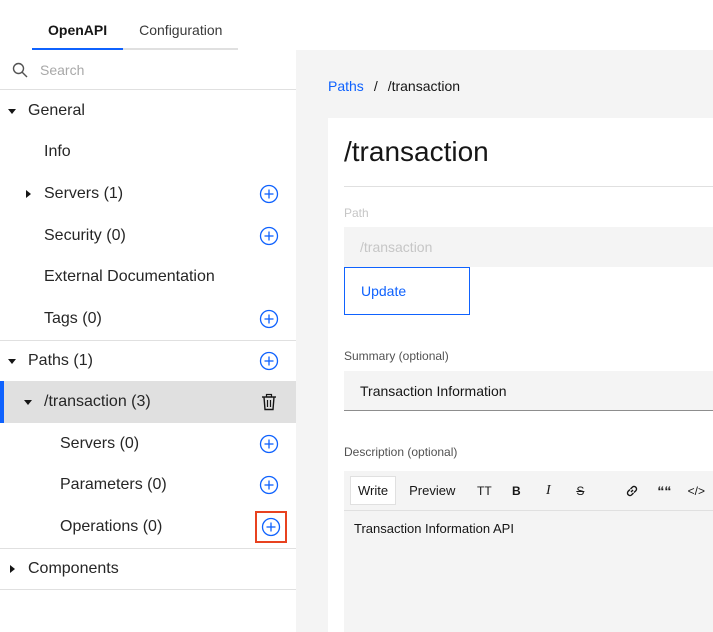 The height and width of the screenshot is (632, 713). What do you see at coordinates (73, 318) in the screenshot?
I see `tree-item-label: Tags (0)` at bounding box center [73, 318].